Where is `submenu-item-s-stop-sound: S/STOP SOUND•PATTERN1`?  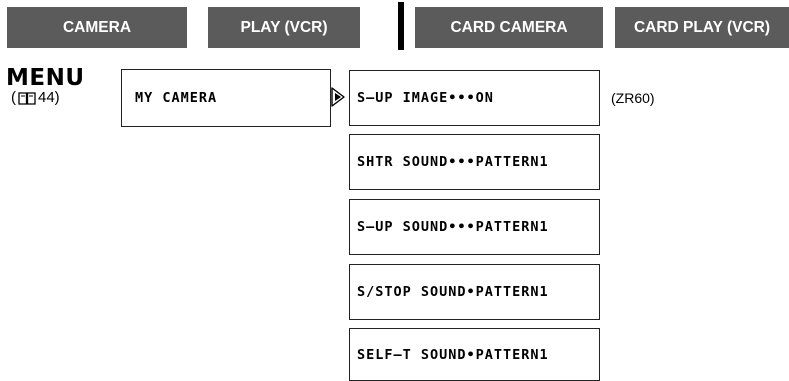 submenu-item-s-stop-sound: S/STOP SOUND•PATTERN1 is located at coordinates (474, 292).